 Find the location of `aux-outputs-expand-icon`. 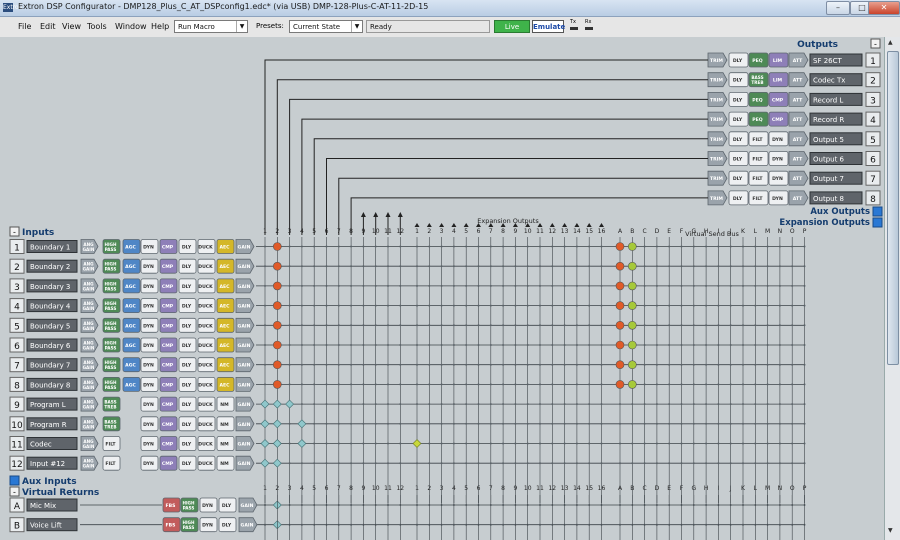

aux-outputs-expand-icon is located at coordinates (877, 211).